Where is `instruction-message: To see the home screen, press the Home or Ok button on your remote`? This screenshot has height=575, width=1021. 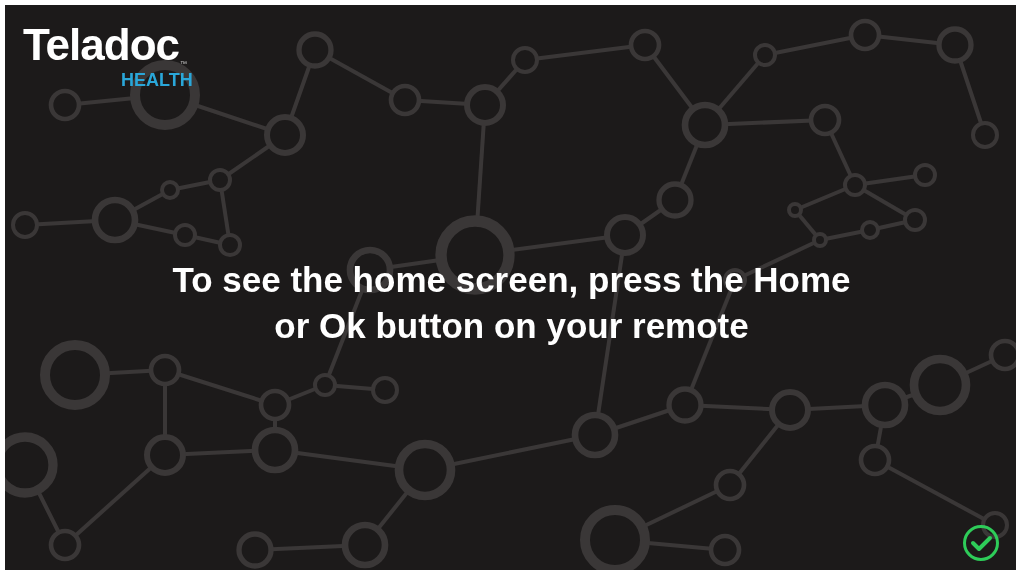
instruction-message: To see the home screen, press the Home or Ok button on your remote is located at coordinates (511, 303).